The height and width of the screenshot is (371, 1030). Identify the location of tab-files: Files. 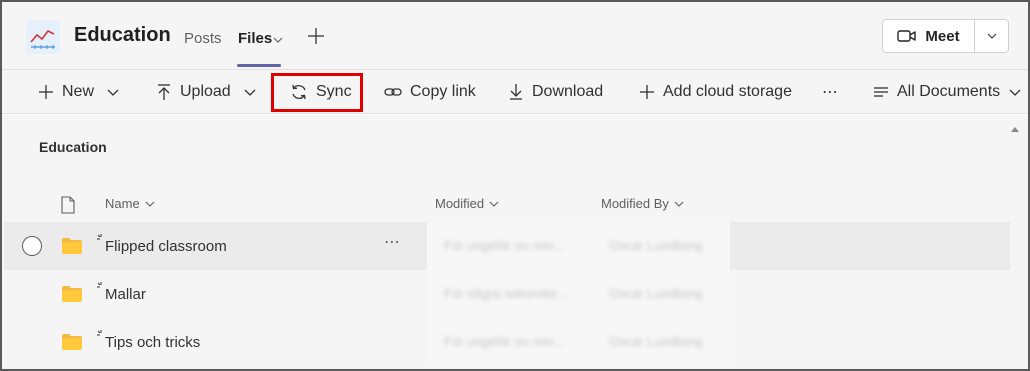
(255, 38).